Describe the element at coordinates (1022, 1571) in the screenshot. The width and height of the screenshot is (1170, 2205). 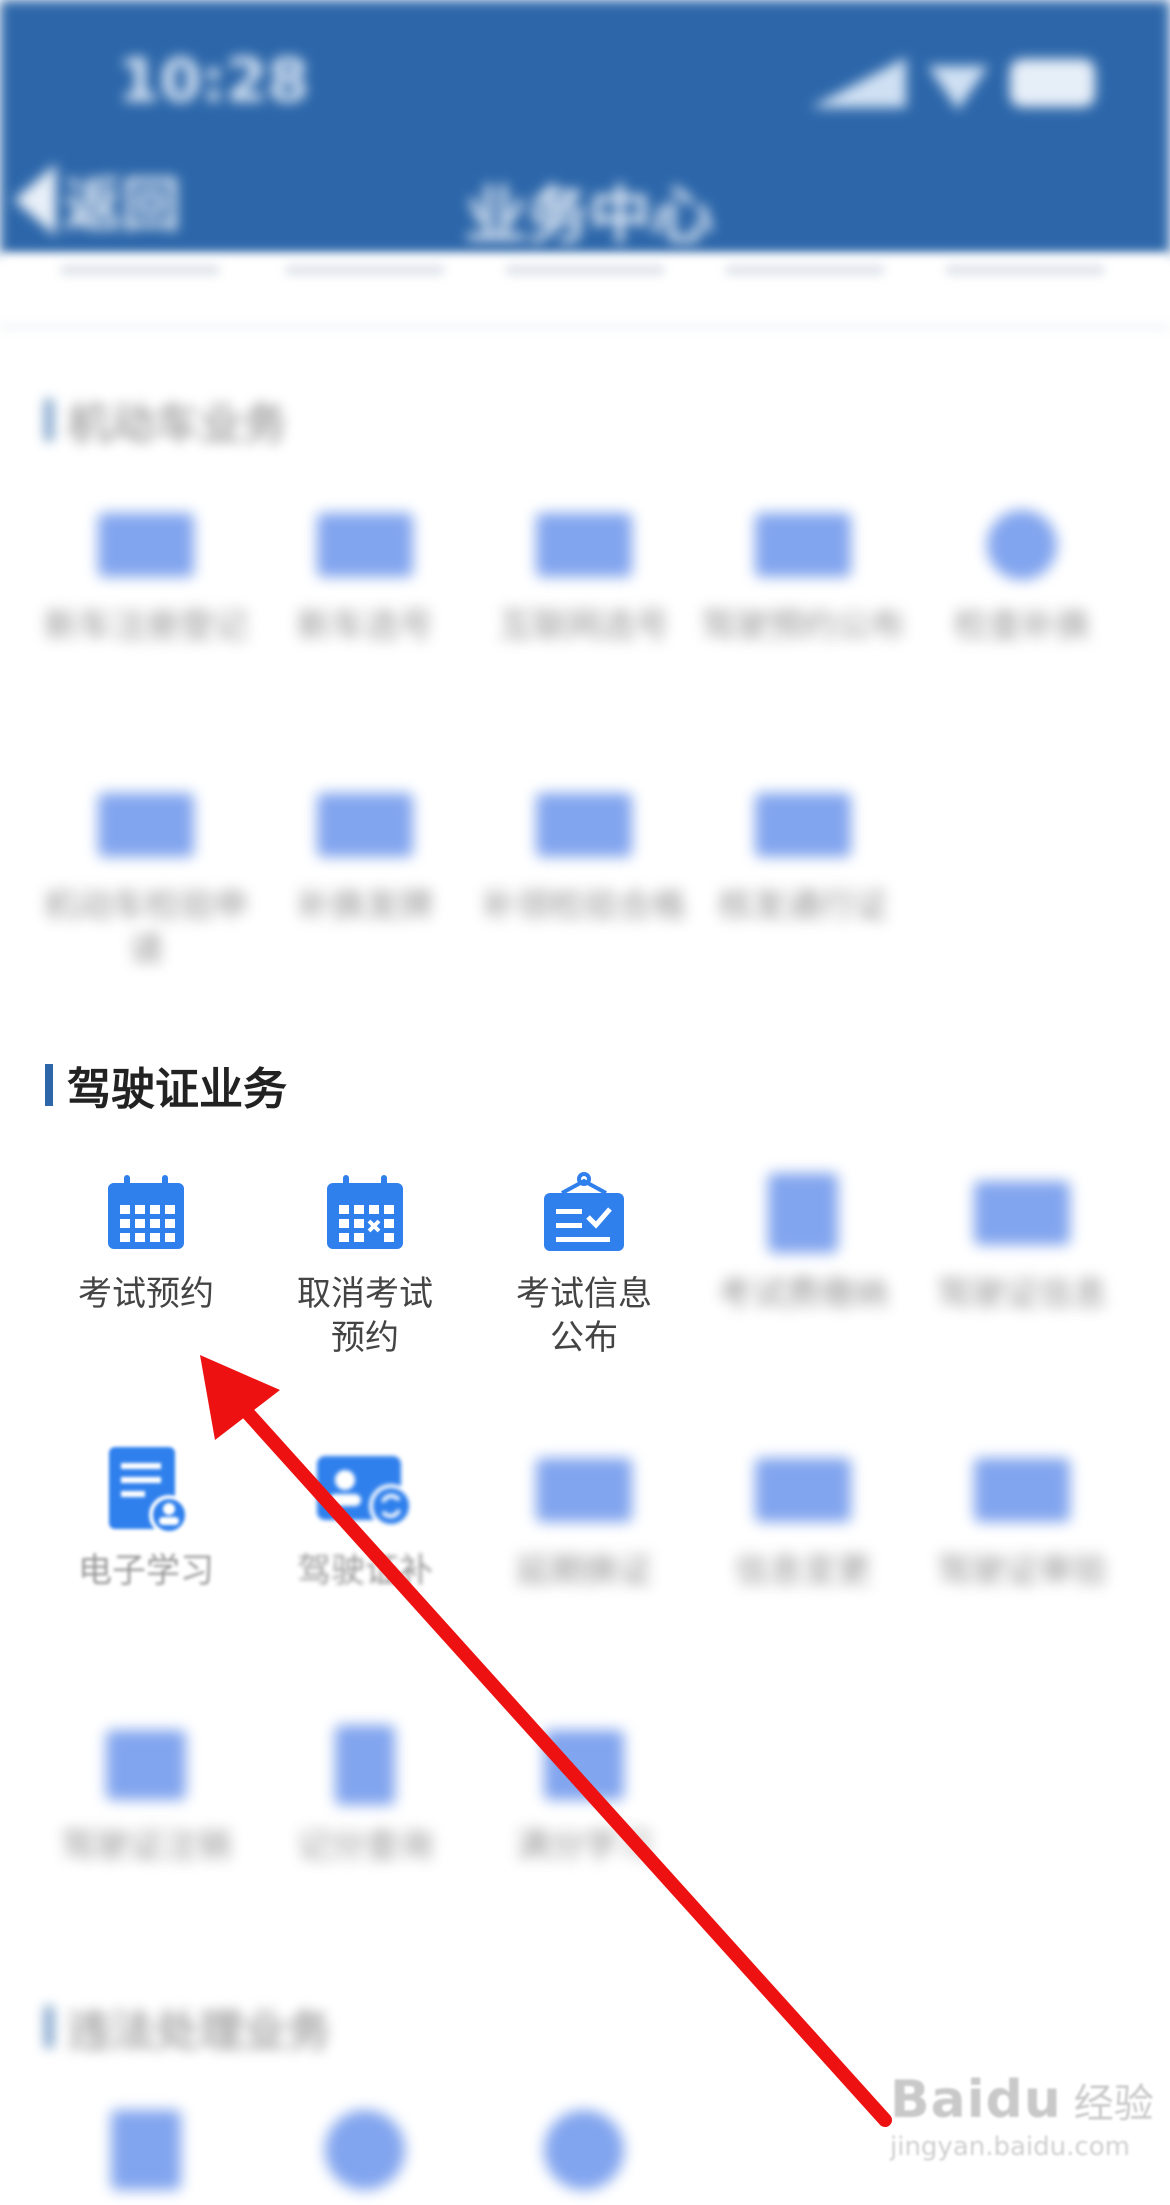
I see `item-label: 驾驶证审验` at that location.